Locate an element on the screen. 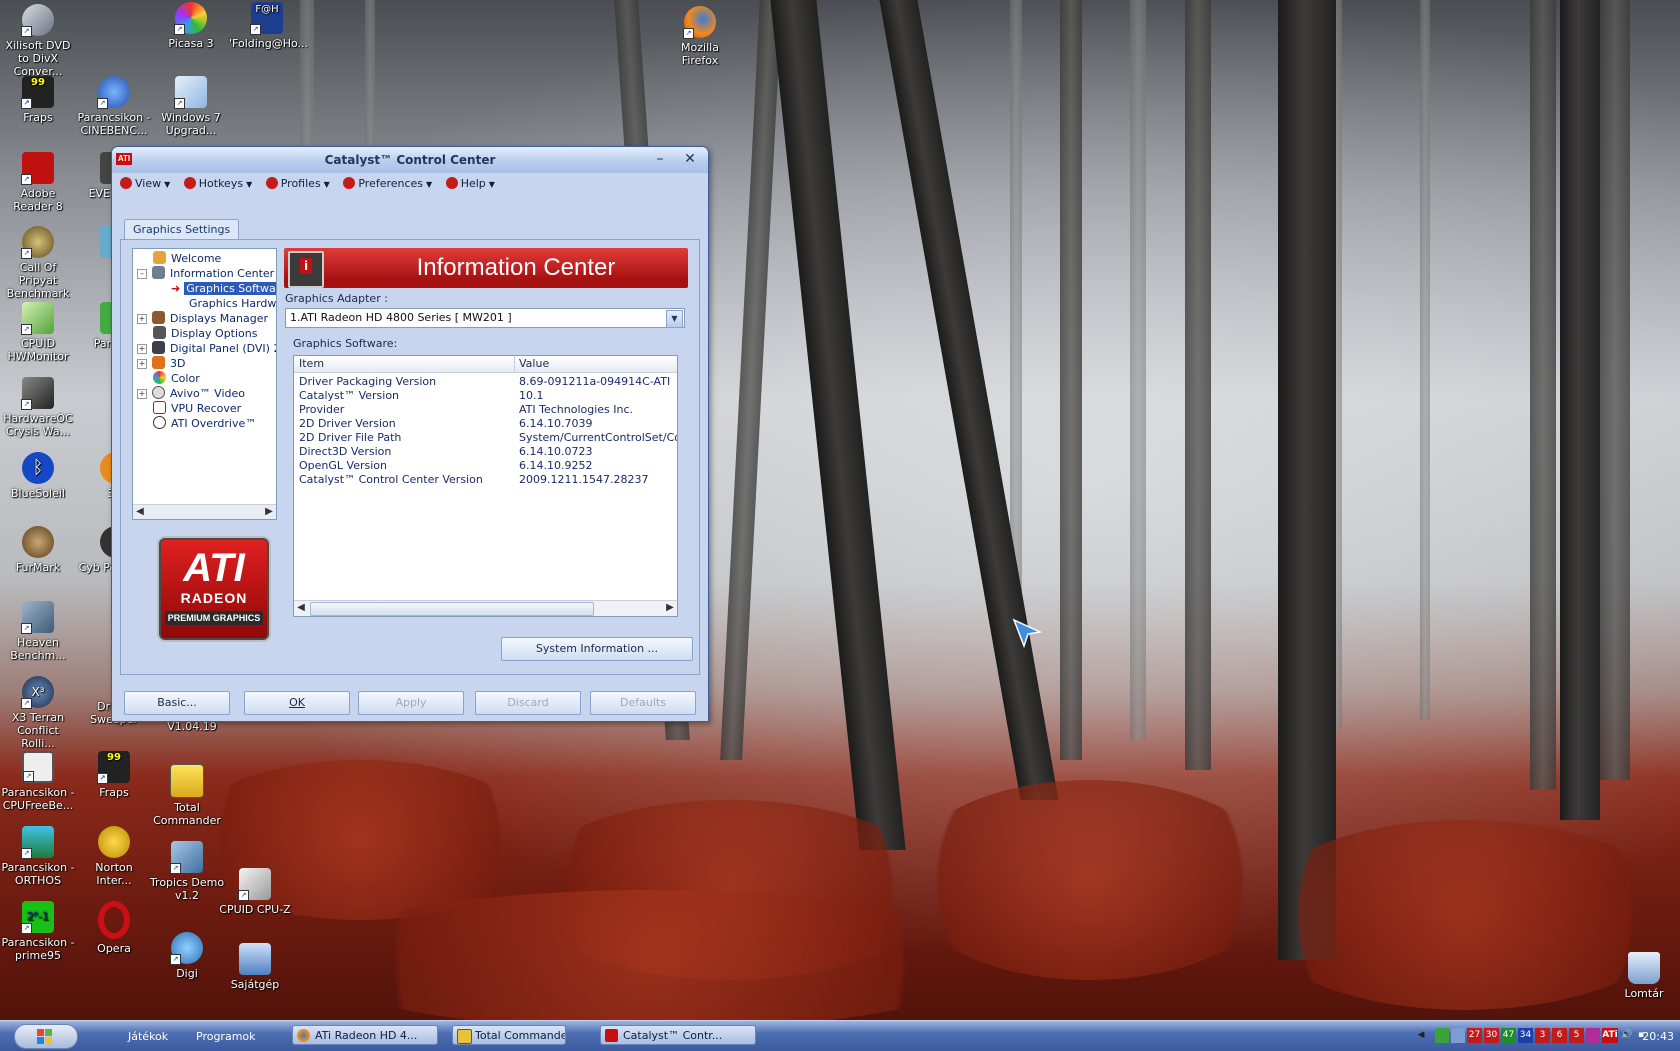 The image size is (1680, 1051). desktop-icon-cpuz: ↗ CPUID CPU-Z is located at coordinates (255, 892).